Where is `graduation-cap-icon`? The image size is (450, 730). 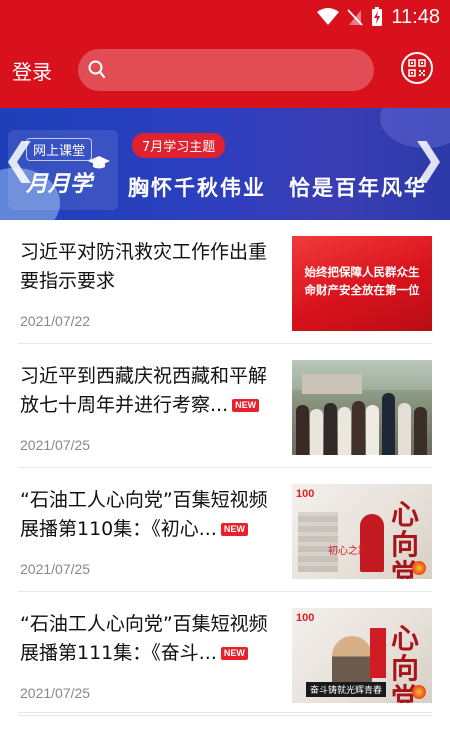
graduation-cap-icon is located at coordinates (99, 162).